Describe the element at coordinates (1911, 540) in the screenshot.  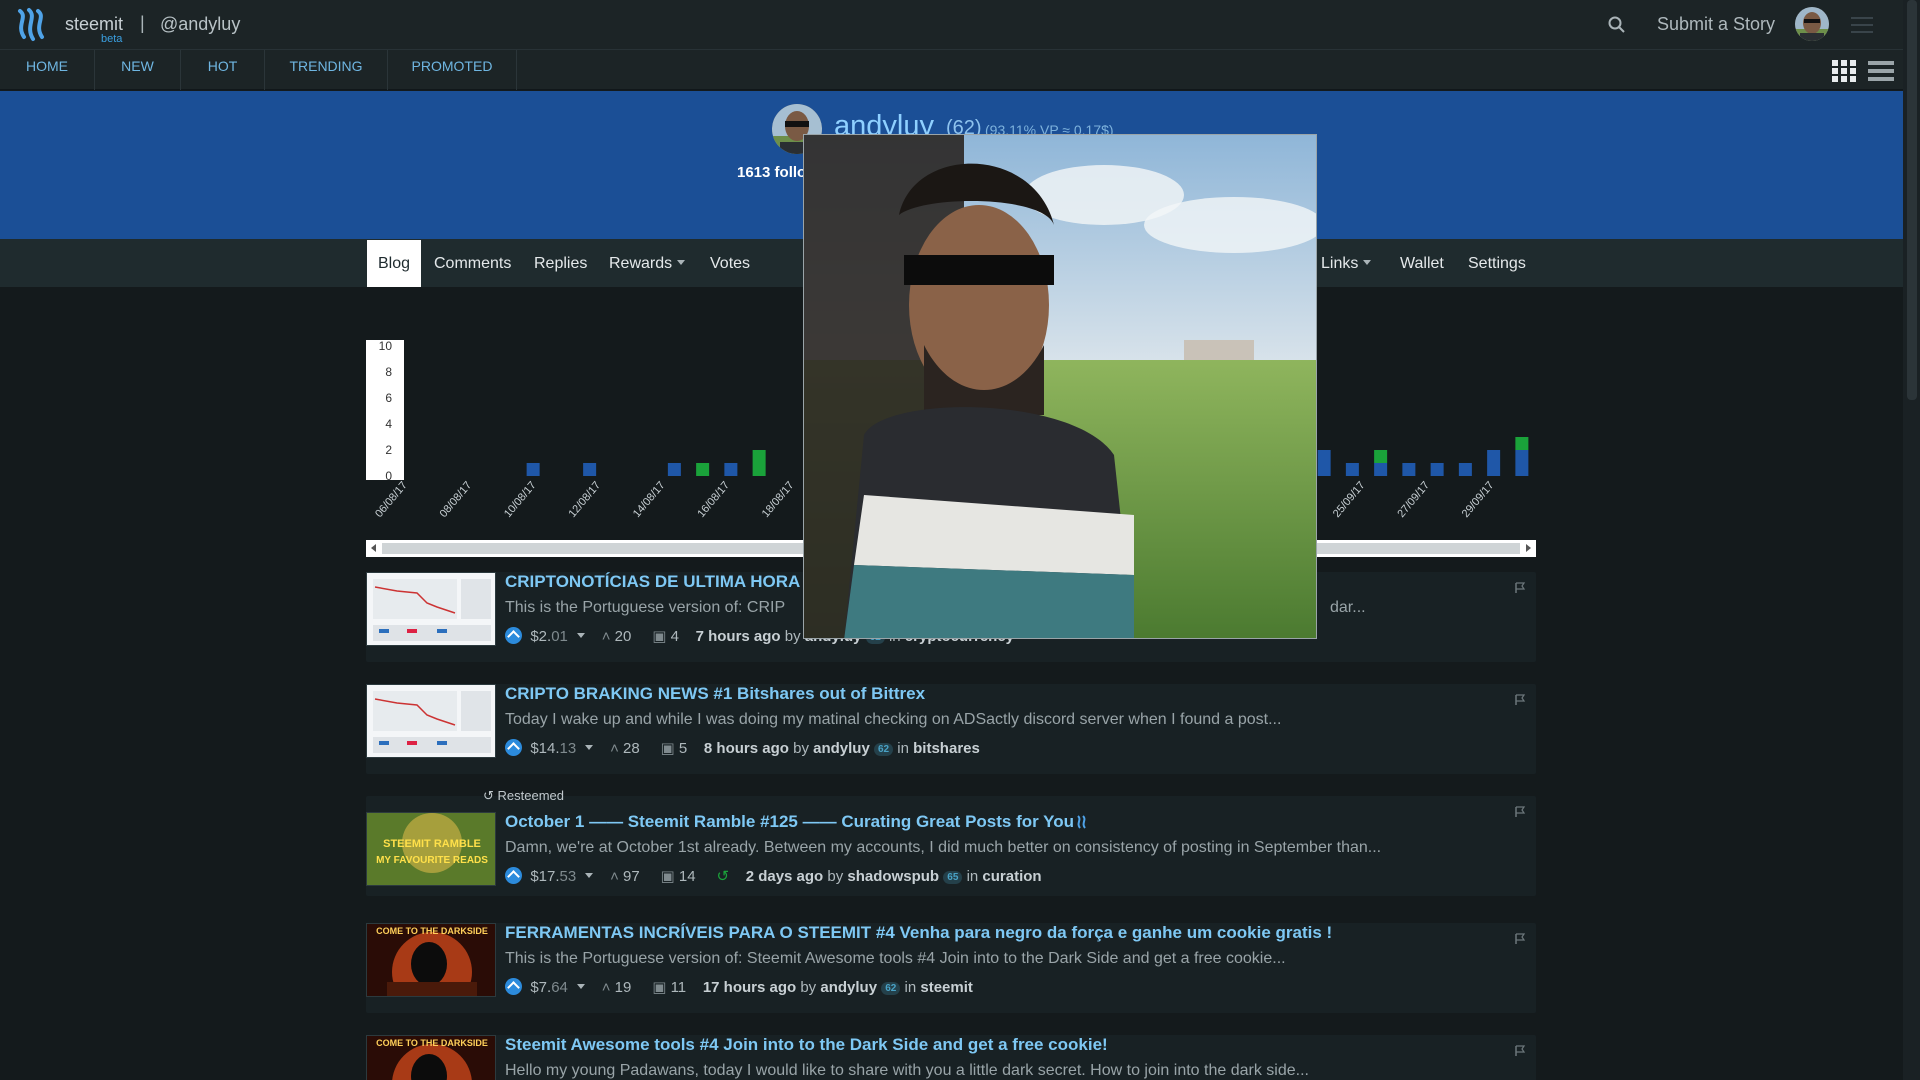
I see `page-scrollbar` at that location.